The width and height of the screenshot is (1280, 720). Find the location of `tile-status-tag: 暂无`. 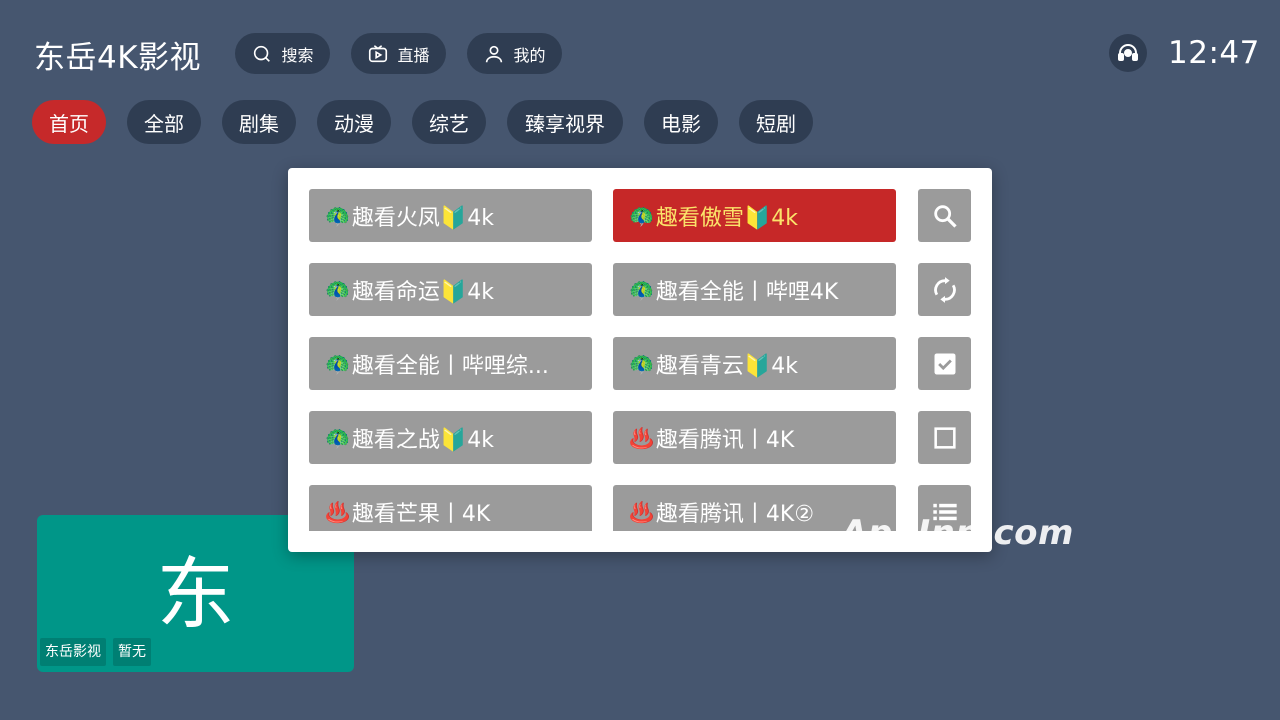

tile-status-tag: 暂无 is located at coordinates (132, 652).